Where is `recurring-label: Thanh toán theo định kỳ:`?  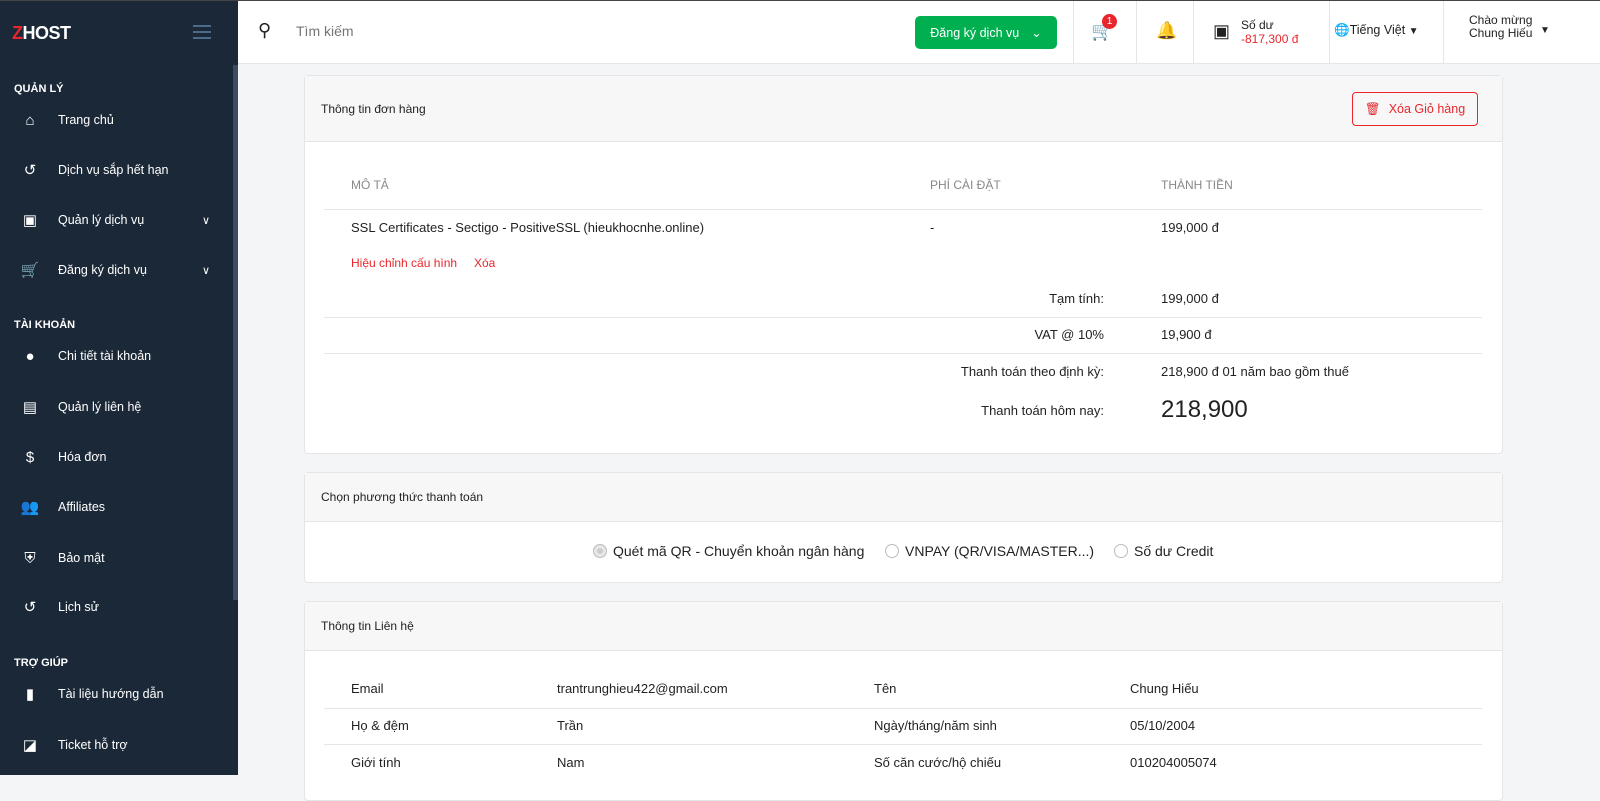
recurring-label: Thanh toán theo định kỳ: is located at coordinates (1032, 371).